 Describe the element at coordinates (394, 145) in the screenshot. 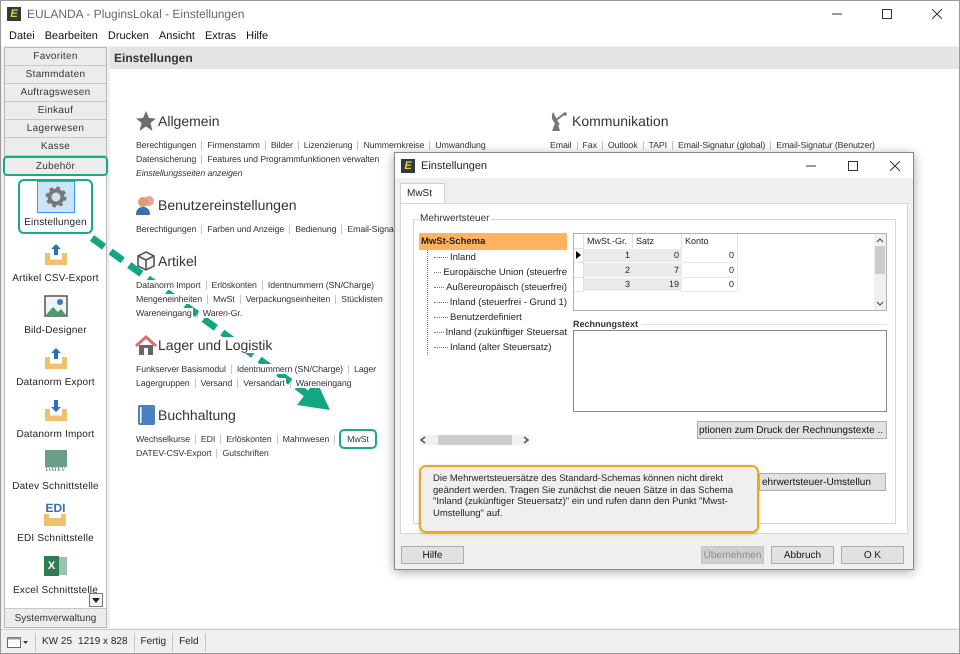

I see `settings-link: Nummernkreise` at that location.